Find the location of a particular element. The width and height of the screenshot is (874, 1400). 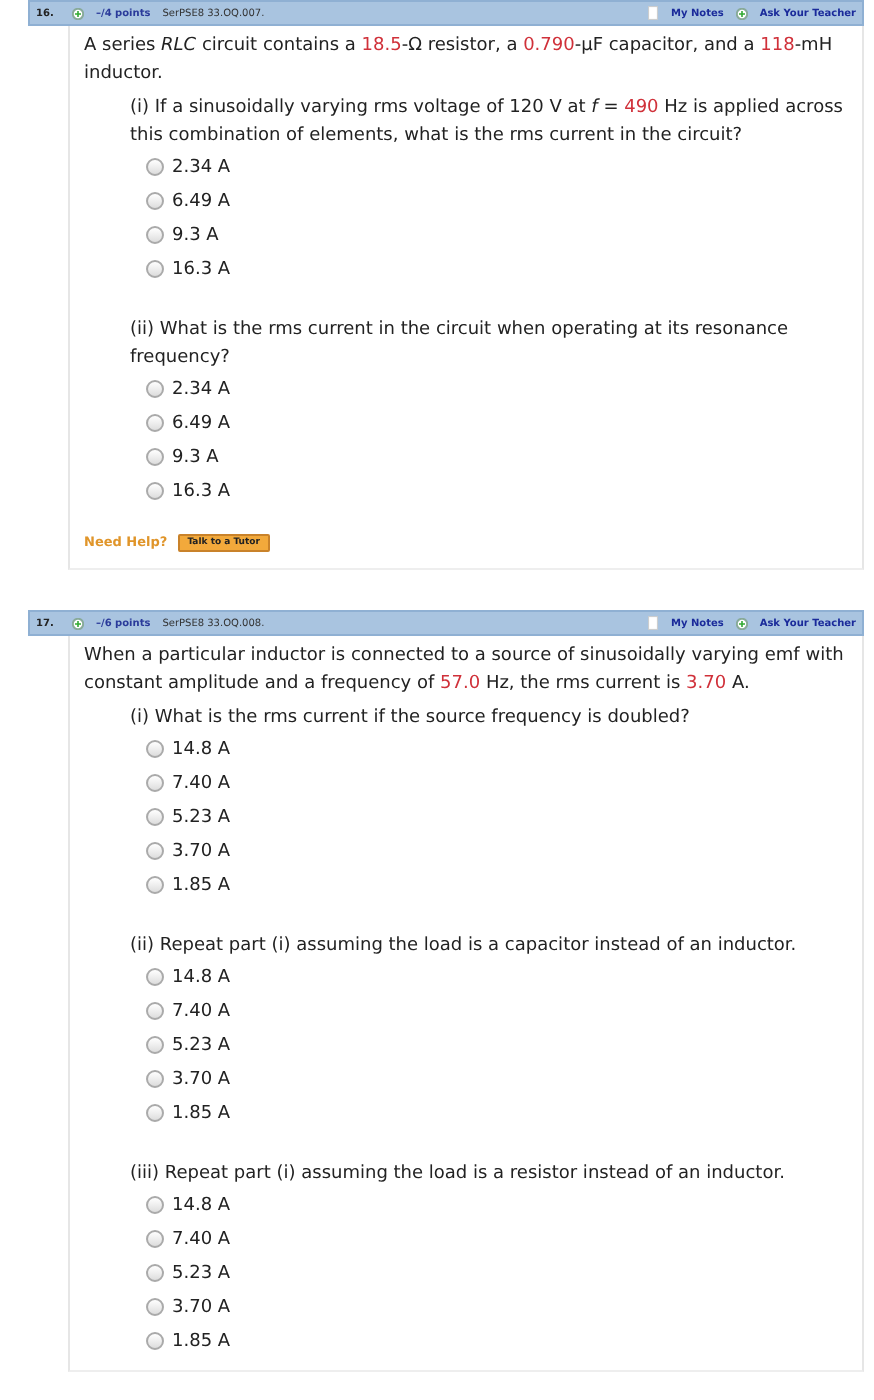

question-text: (i) What is the rms current if the source frequency is doubled? is located at coordinates (411, 719).